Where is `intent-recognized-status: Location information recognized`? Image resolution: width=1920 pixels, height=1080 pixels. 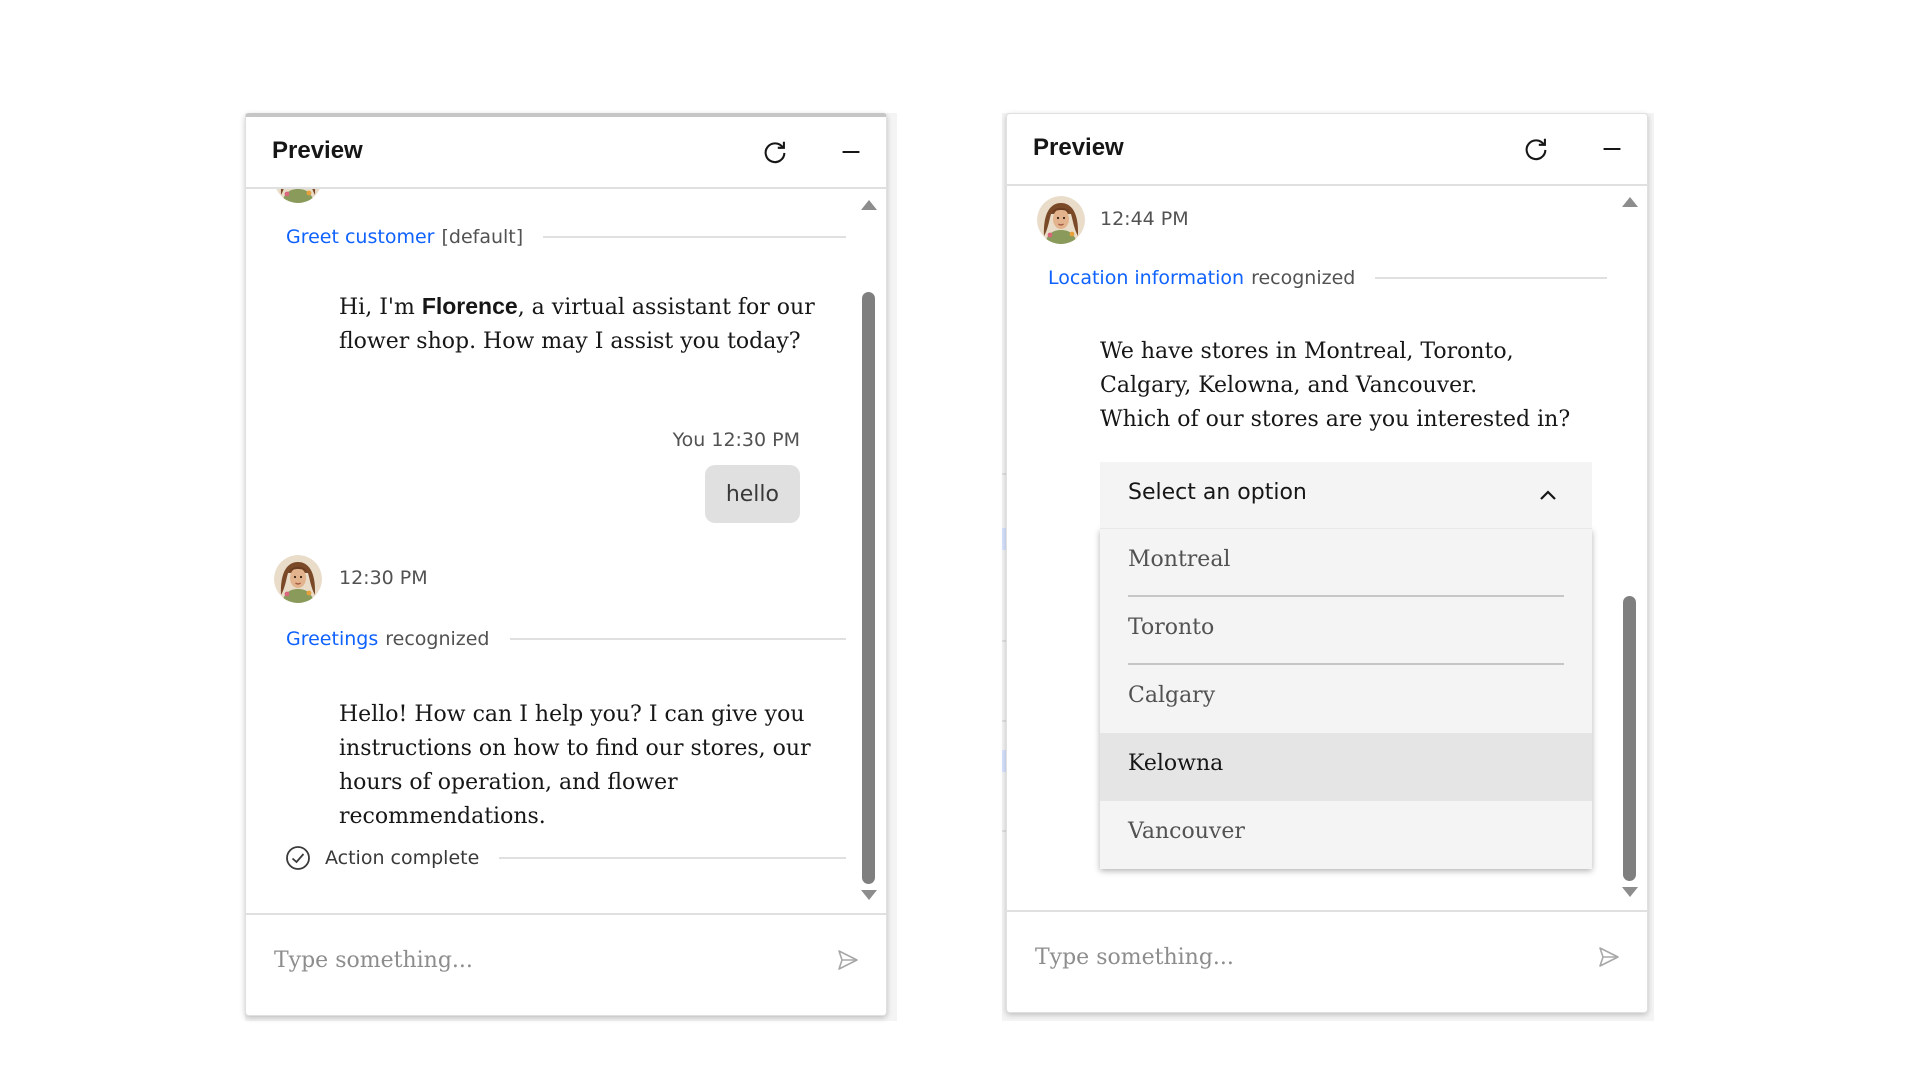
intent-recognized-status: Location information recognized is located at coordinates (1327, 278).